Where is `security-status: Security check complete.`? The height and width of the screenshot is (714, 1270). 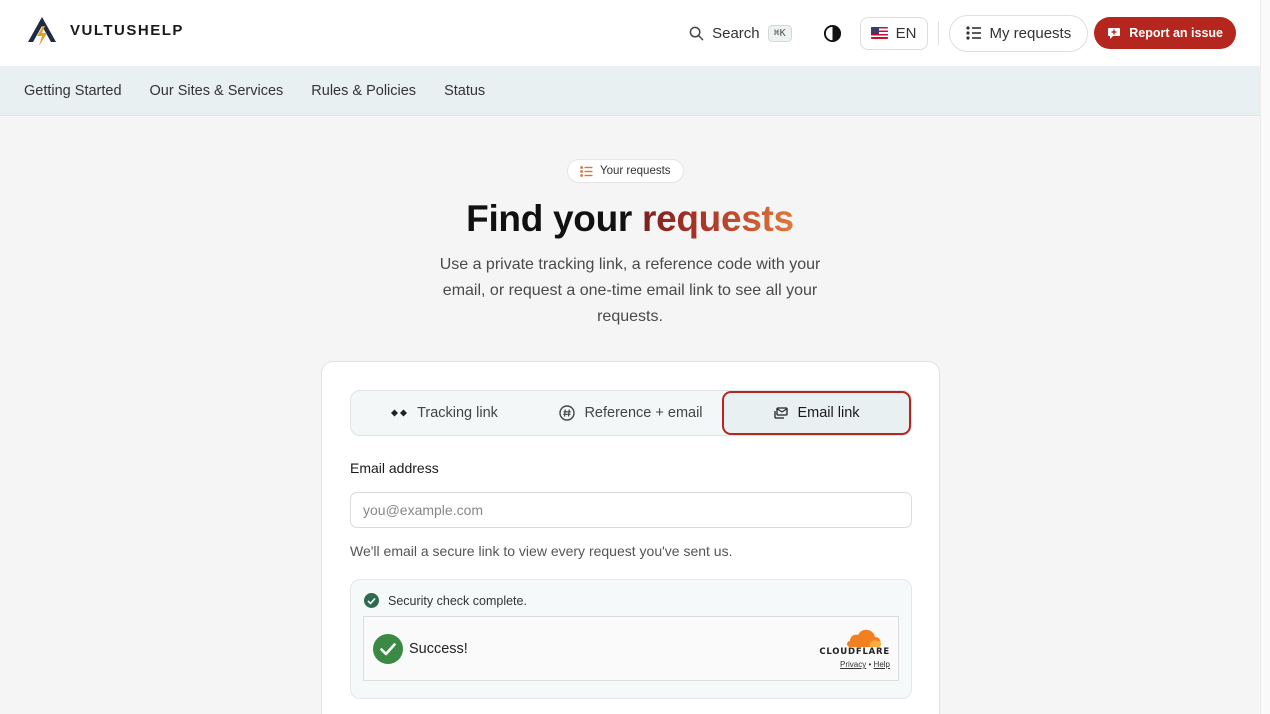 security-status: Security check complete. is located at coordinates (445, 600).